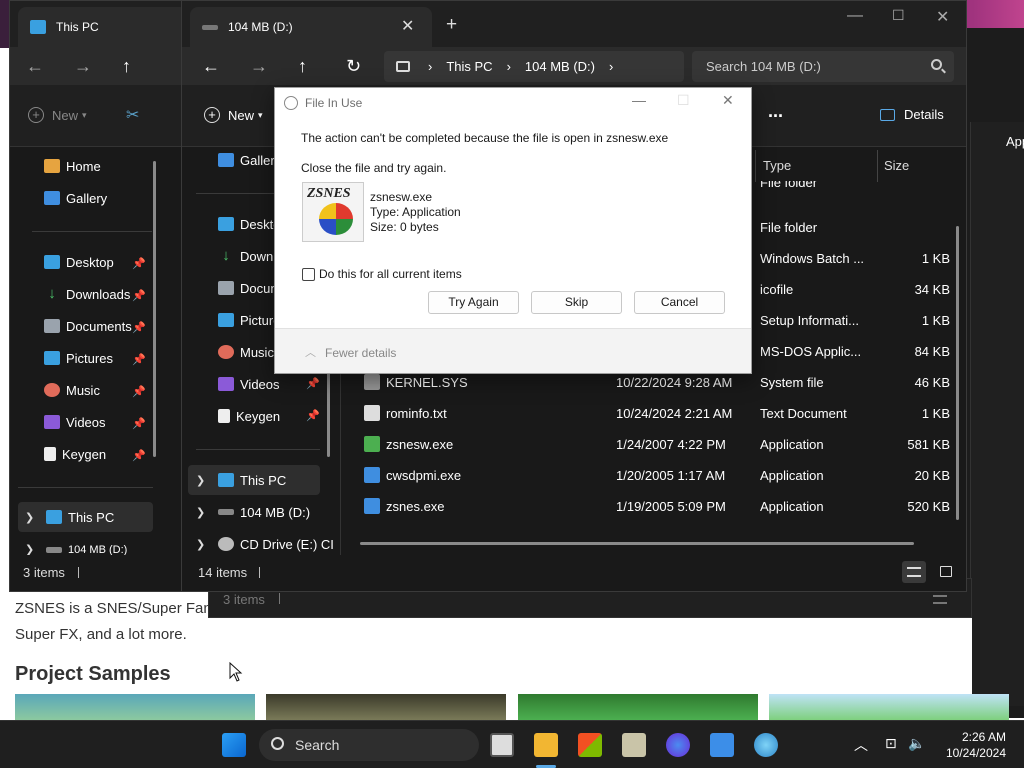 This screenshot has height=768, width=1024. What do you see at coordinates (766, 745) in the screenshot?
I see `paint-icon` at bounding box center [766, 745].